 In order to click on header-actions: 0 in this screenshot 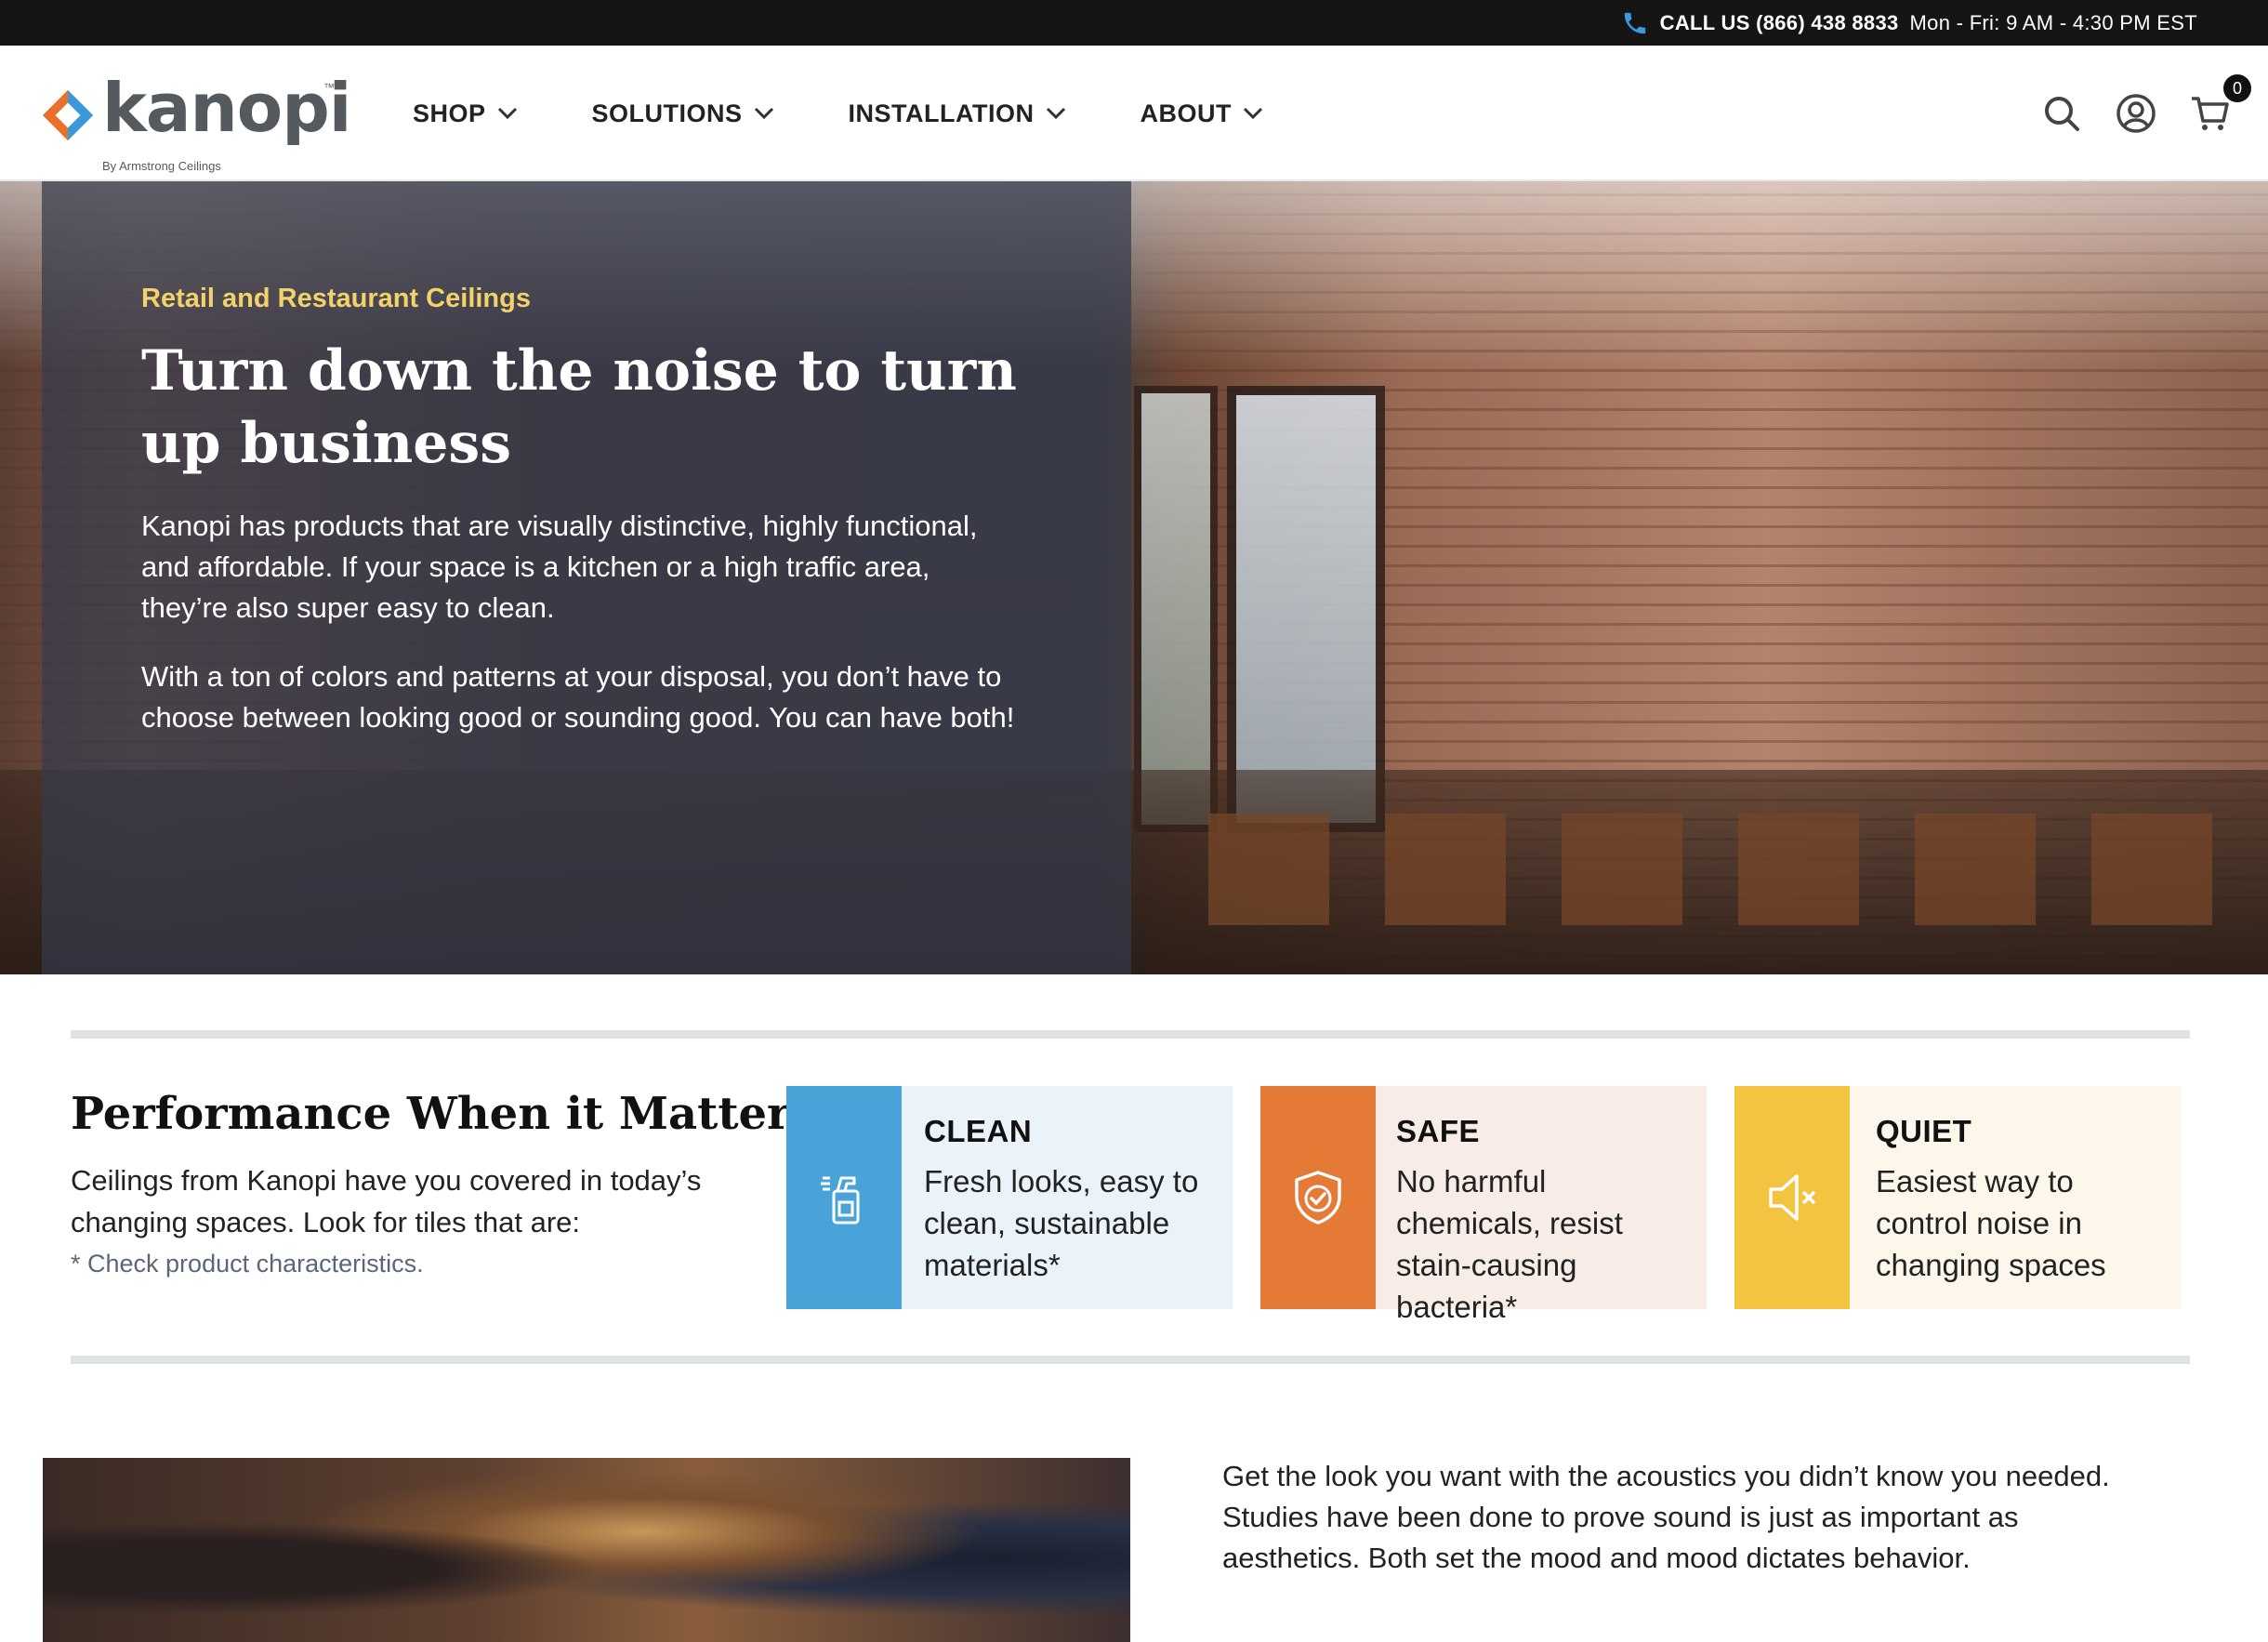, I will do `click(2146, 114)`.